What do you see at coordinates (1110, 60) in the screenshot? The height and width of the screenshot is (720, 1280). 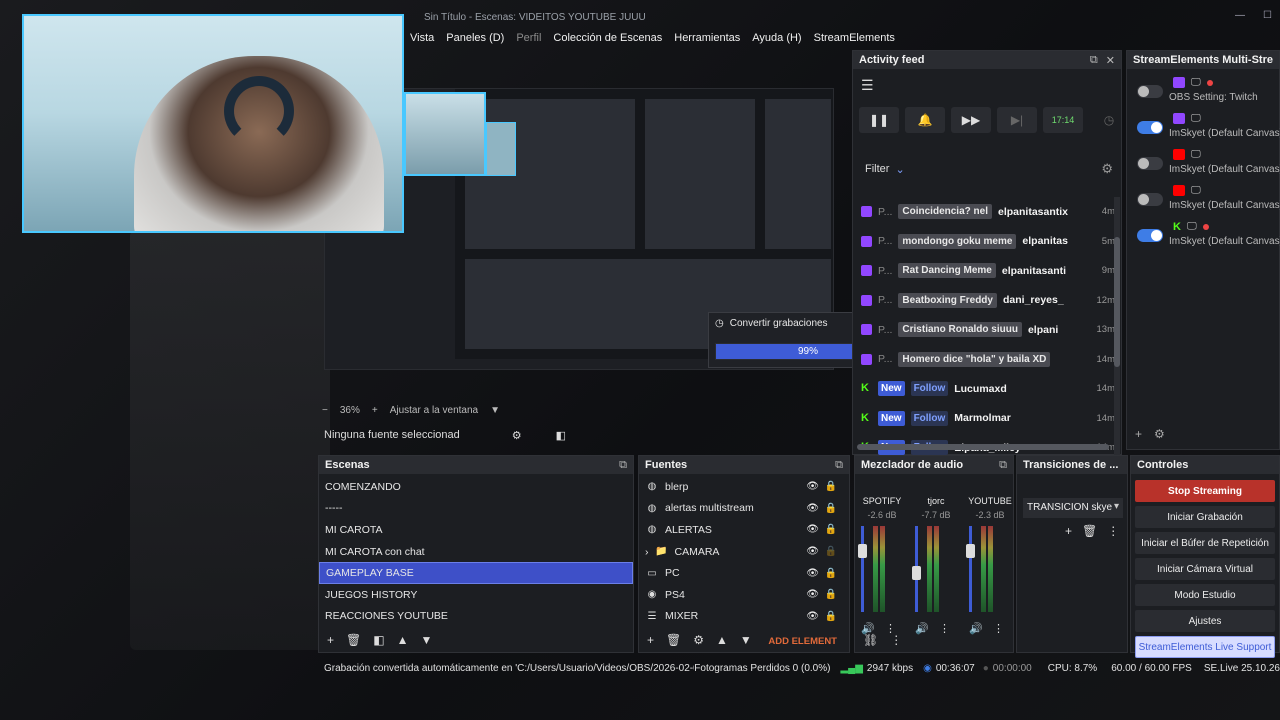 I see `close-icon: ✕` at bounding box center [1110, 60].